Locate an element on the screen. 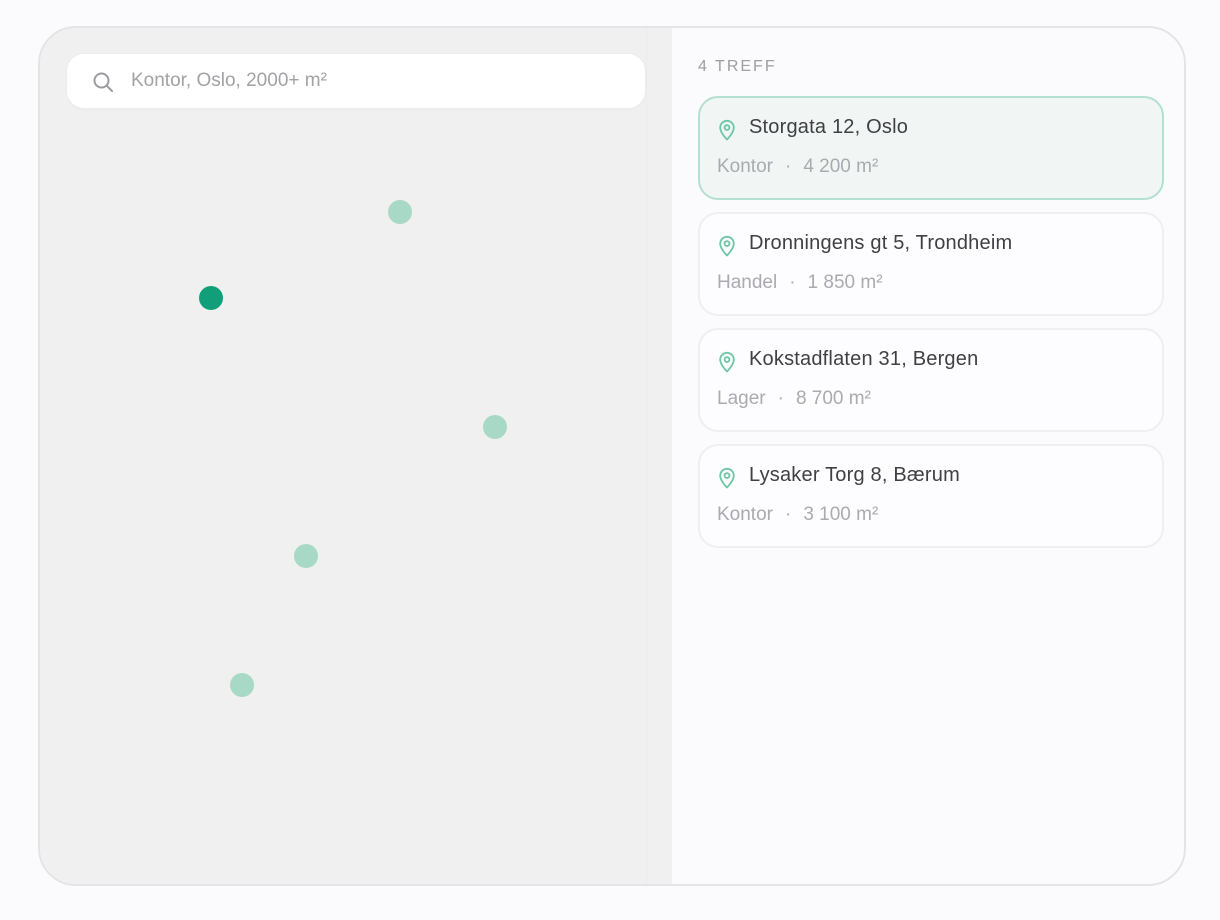 The height and width of the screenshot is (920, 1220). result-card-3: Kokstadflaten 31, Bergen Lager · 8 700 m² is located at coordinates (931, 380).